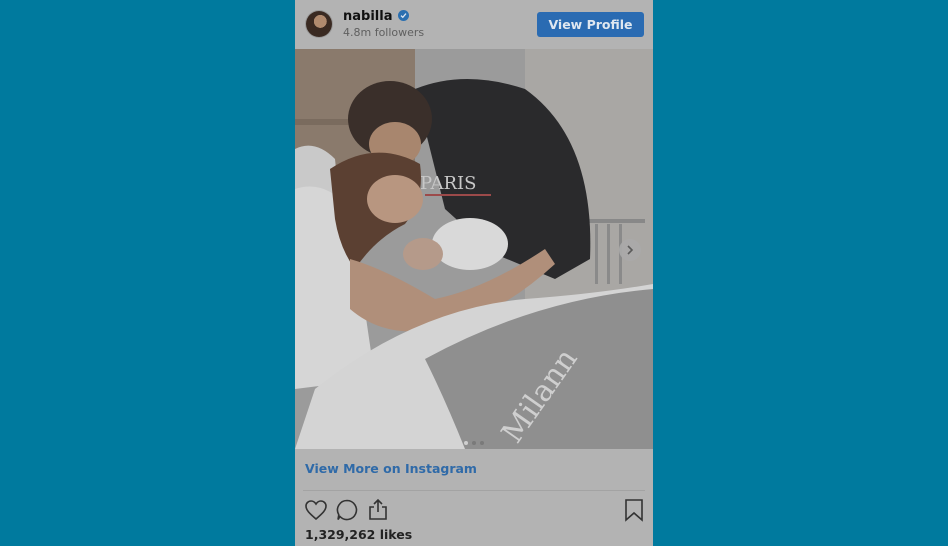 This screenshot has height=546, width=948. I want to click on comment-button, so click(347, 510).